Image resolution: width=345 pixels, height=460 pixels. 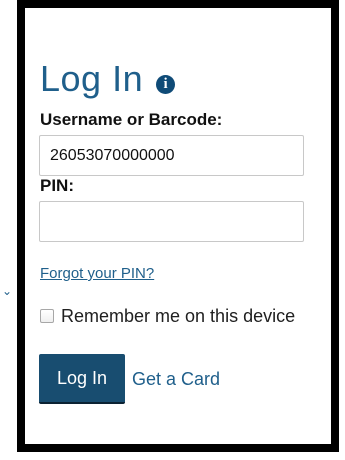 What do you see at coordinates (97, 274) in the screenshot?
I see `forgot-pin-link: Forgot your PIN?` at bounding box center [97, 274].